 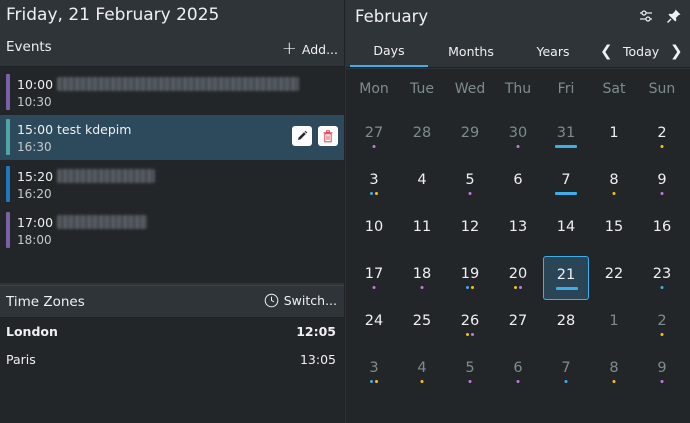 What do you see at coordinates (470, 231) in the screenshot?
I see `day-cell: 12` at bounding box center [470, 231].